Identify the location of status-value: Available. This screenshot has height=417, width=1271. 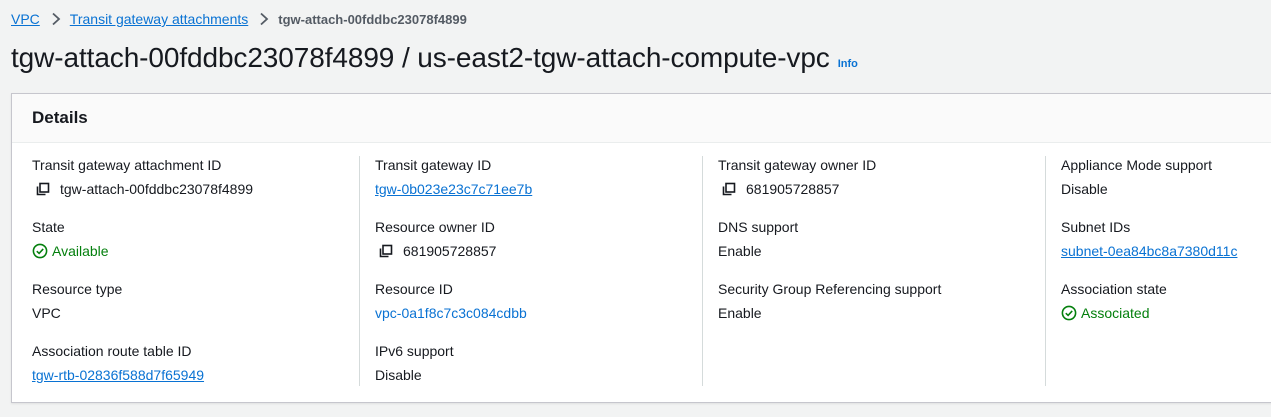
(80, 251).